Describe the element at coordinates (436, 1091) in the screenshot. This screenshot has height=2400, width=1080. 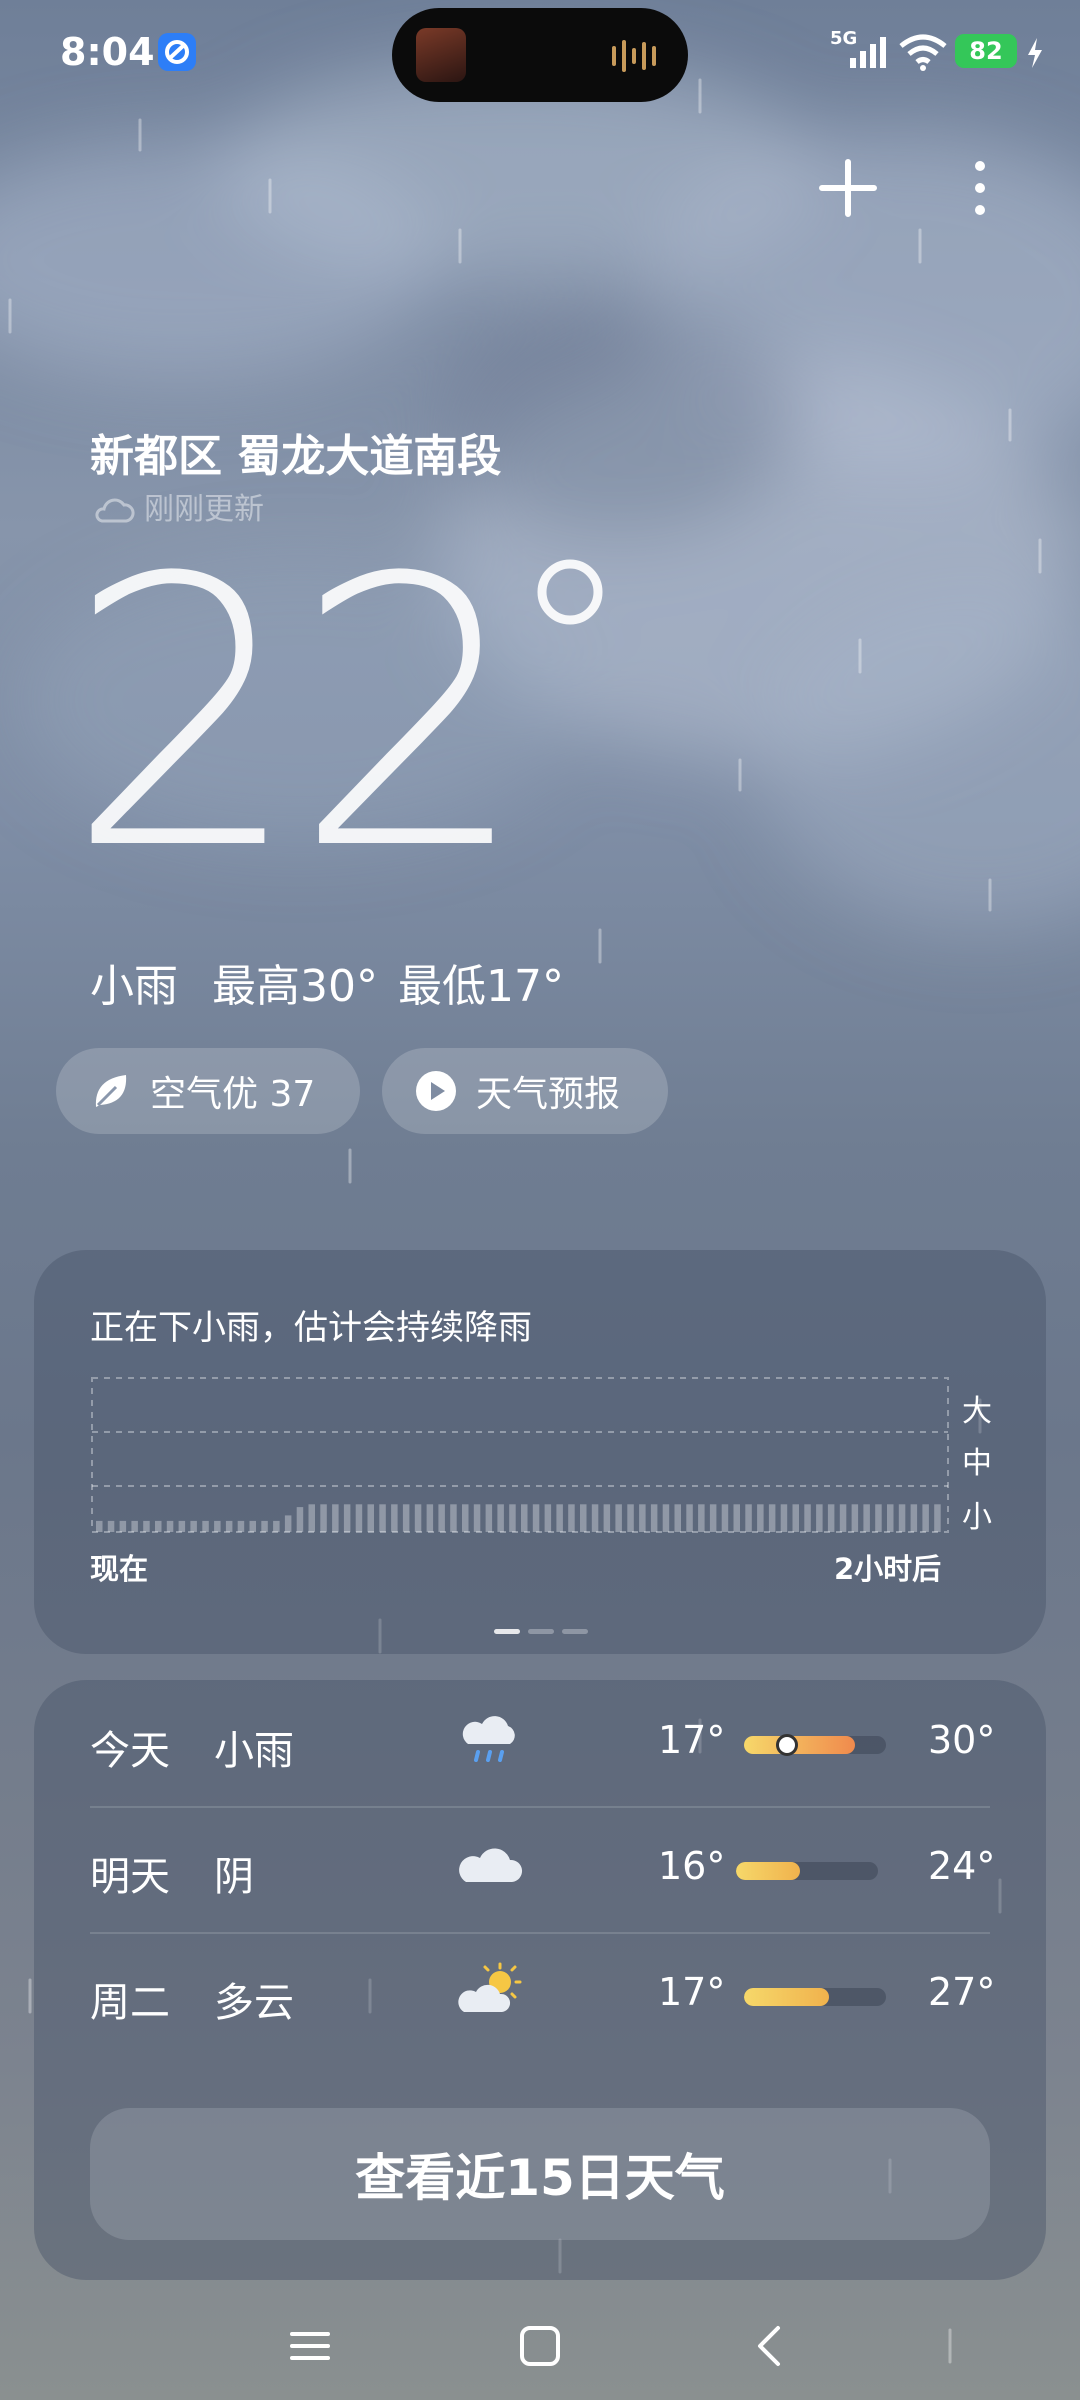
I see `play-icon` at that location.